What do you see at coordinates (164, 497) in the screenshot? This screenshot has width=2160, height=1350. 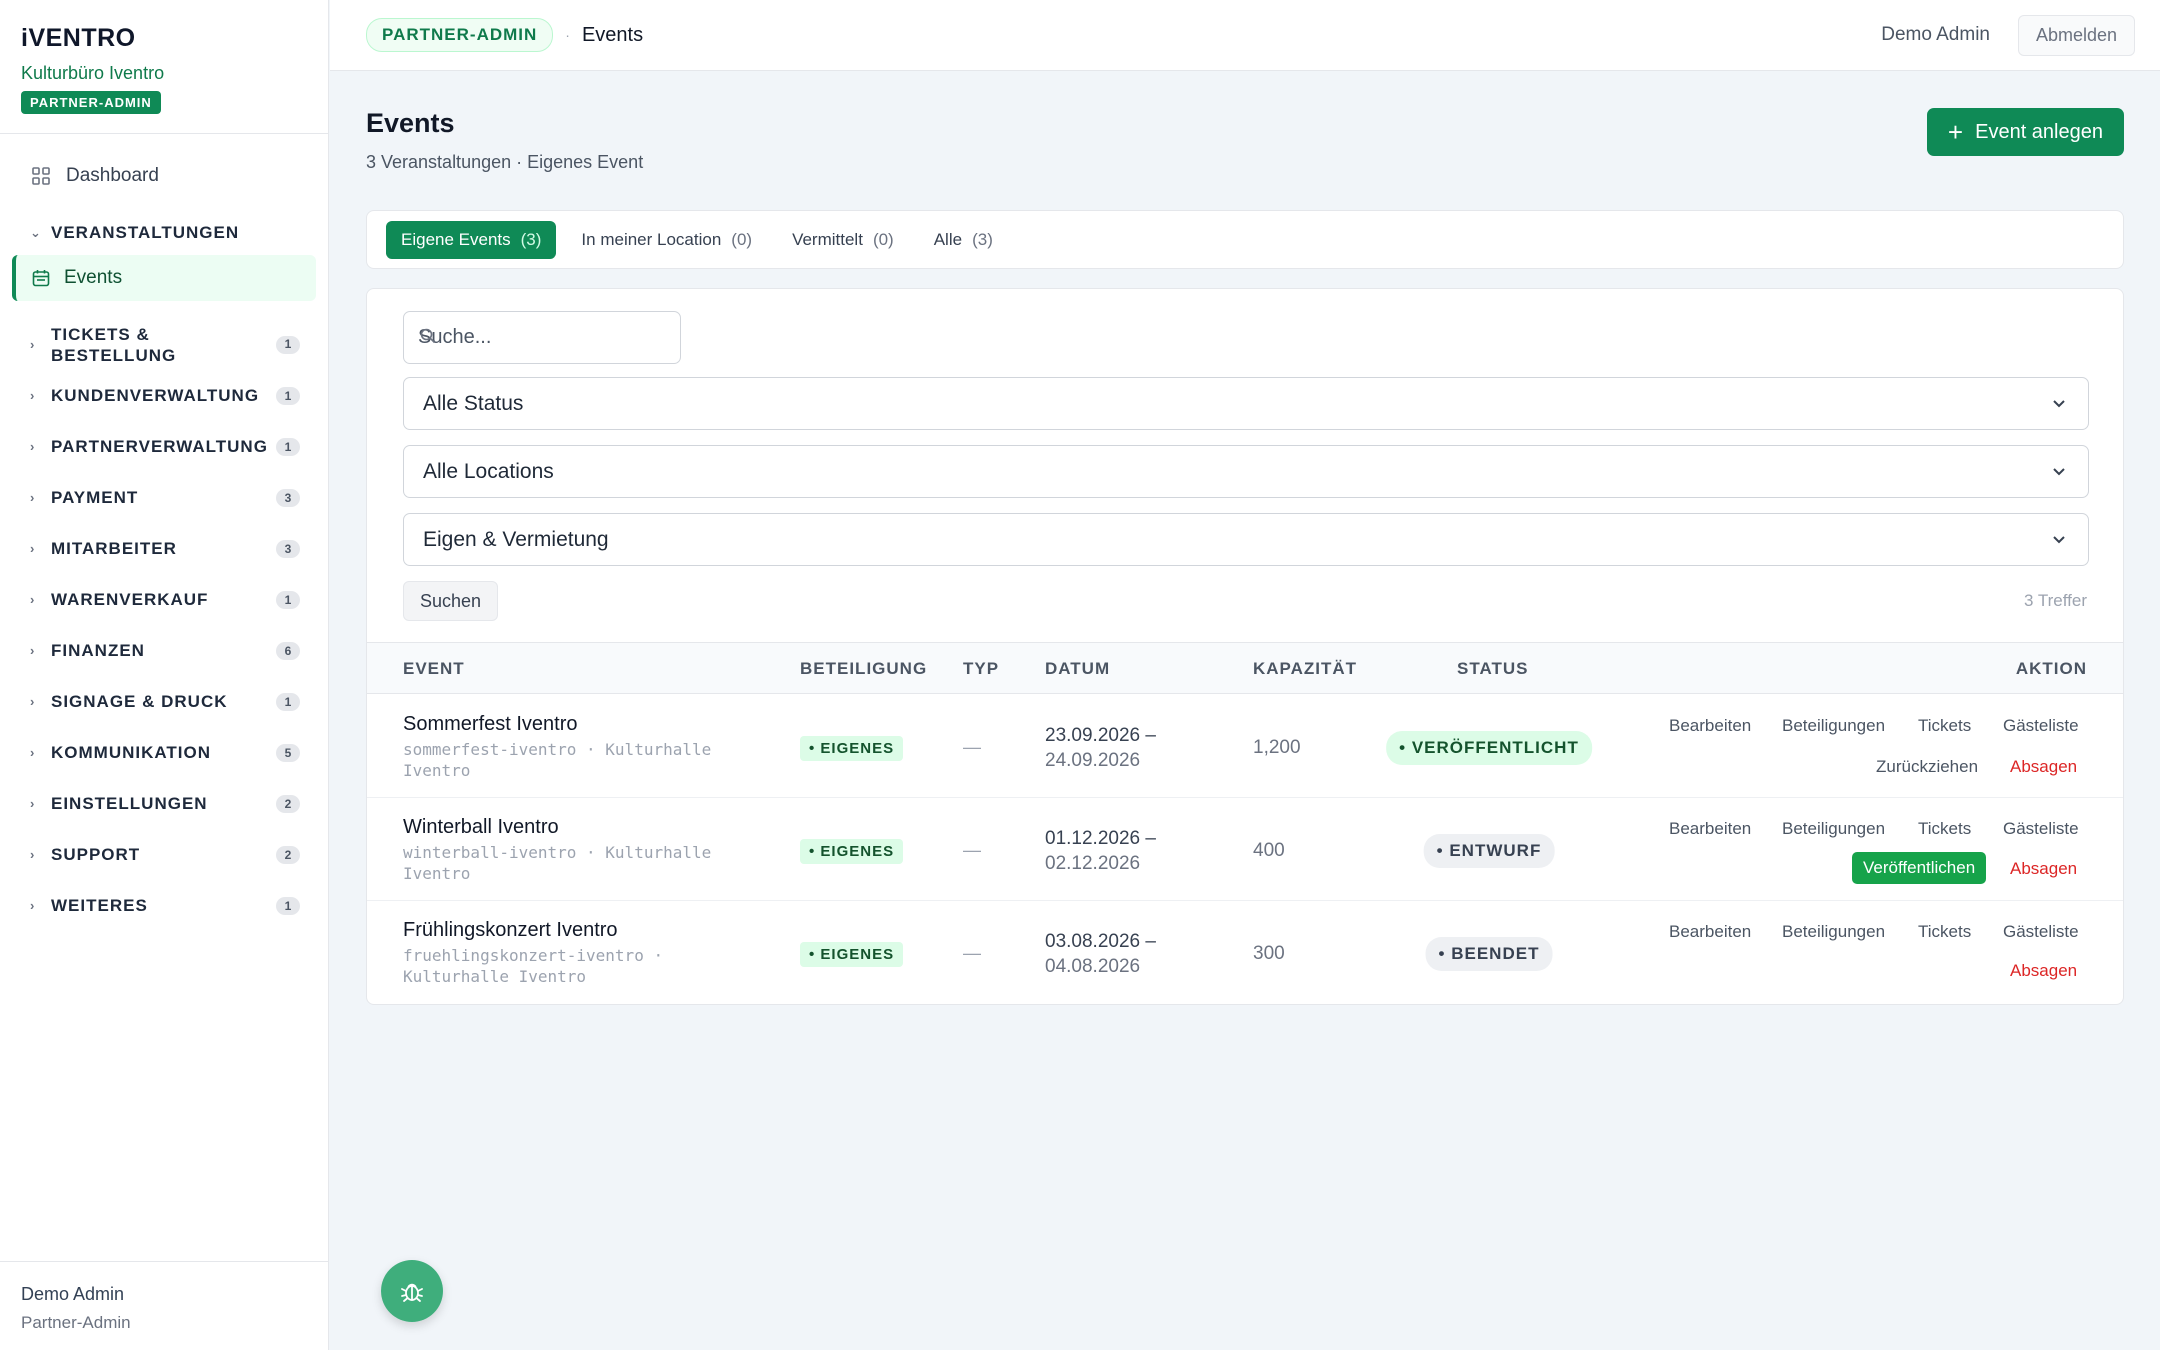 I see `sidebar-group-payment: › PAYMENT 3` at bounding box center [164, 497].